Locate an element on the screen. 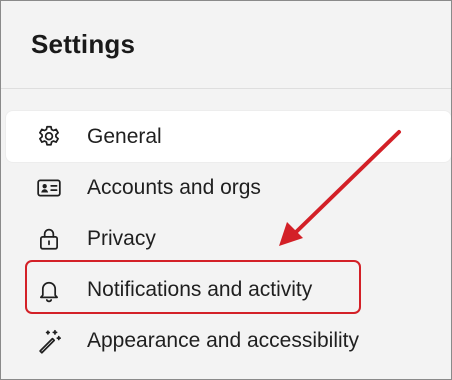 The width and height of the screenshot is (452, 380). nav-item-notifications-and-activity: Notifications and activity is located at coordinates (228, 289).